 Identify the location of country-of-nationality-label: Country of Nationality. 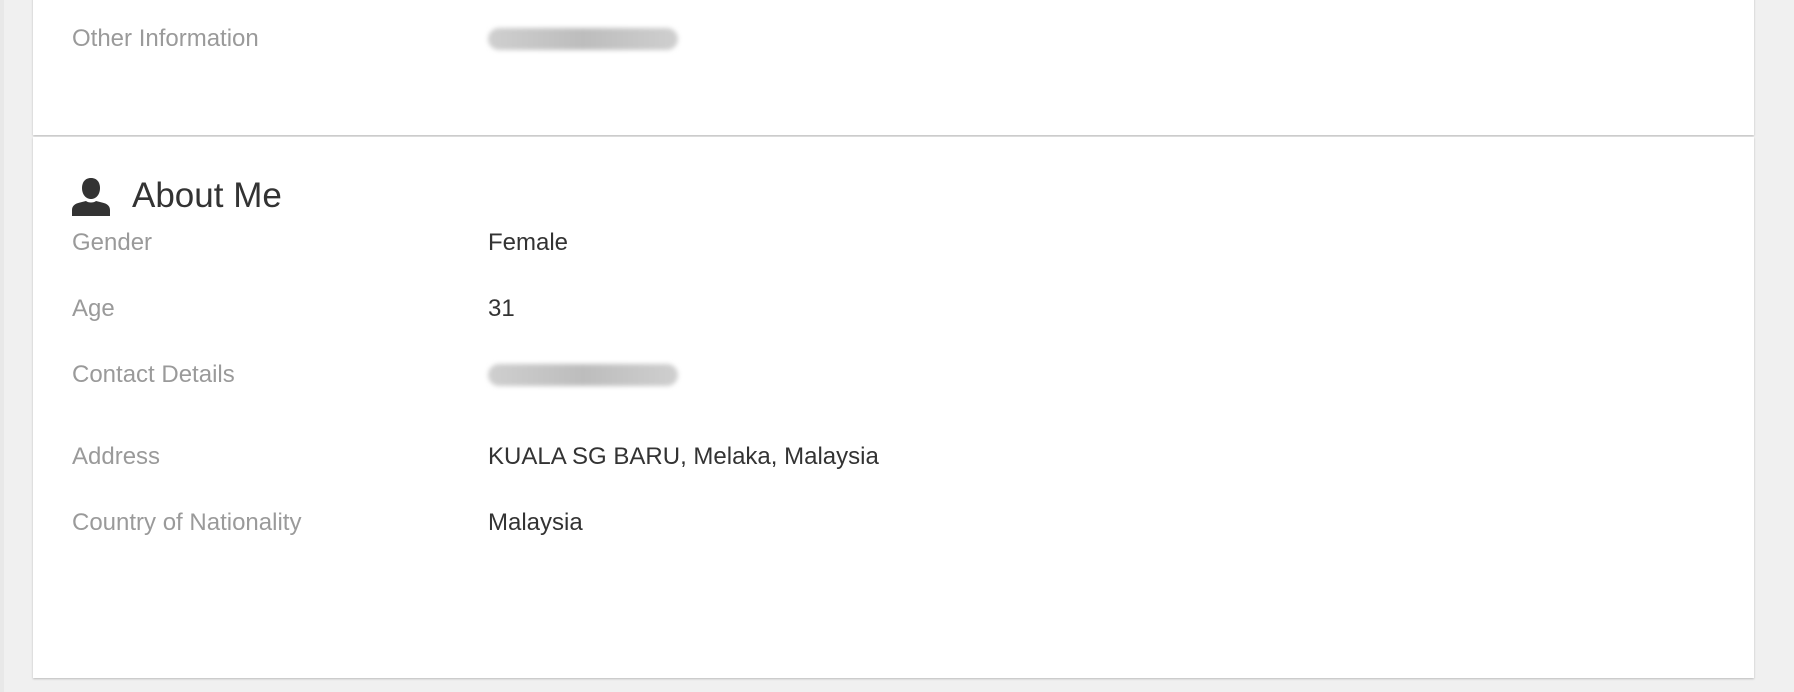
(187, 522).